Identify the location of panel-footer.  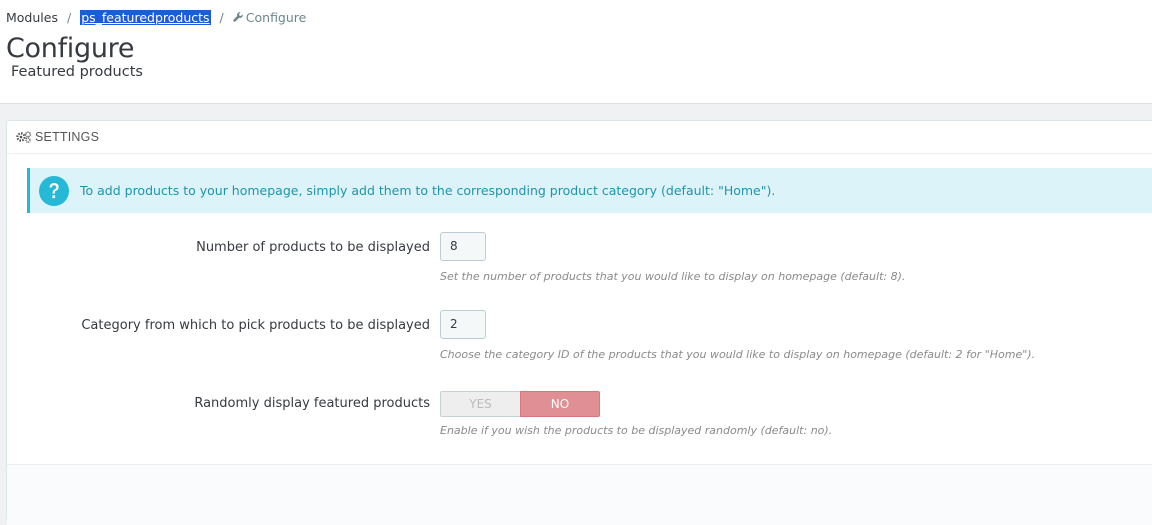
(579, 494).